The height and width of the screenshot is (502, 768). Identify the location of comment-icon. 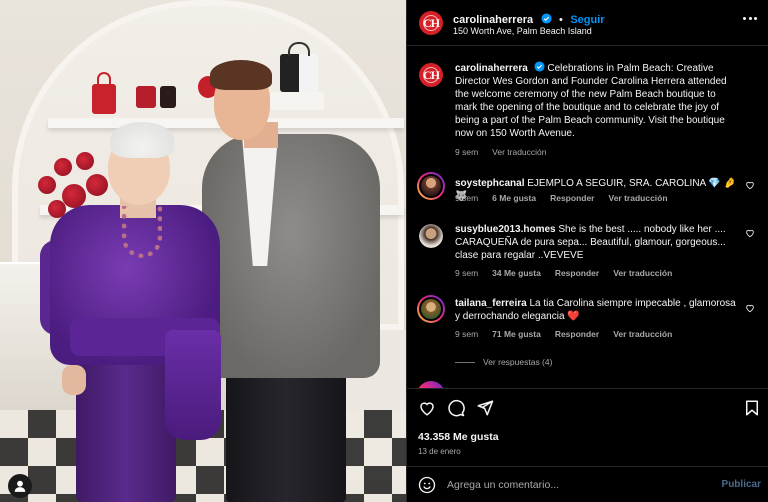
(456, 408).